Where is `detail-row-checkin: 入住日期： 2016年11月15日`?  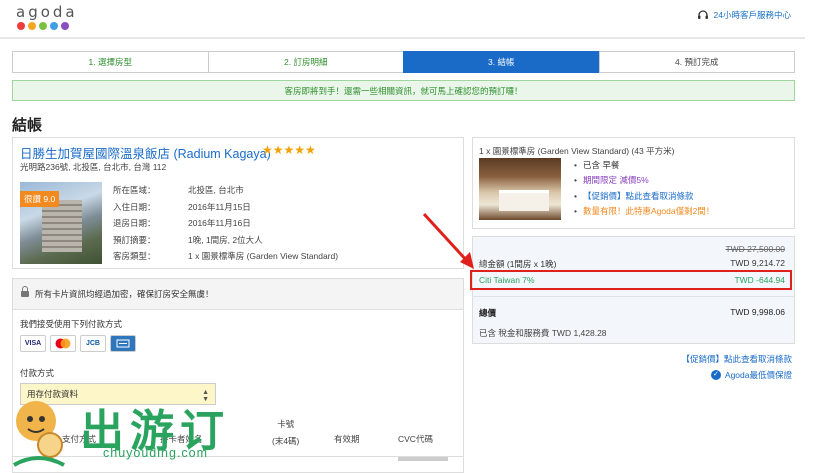
detail-row-checkin: 入住日期： 2016年11月15日 is located at coordinates (225, 207).